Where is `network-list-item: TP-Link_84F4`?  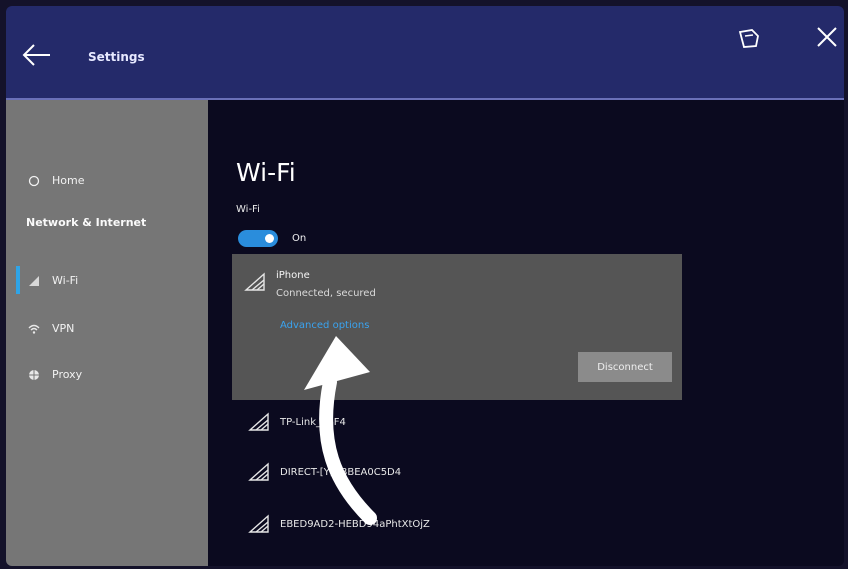 network-list-item: TP-Link_84F4 is located at coordinates (297, 422).